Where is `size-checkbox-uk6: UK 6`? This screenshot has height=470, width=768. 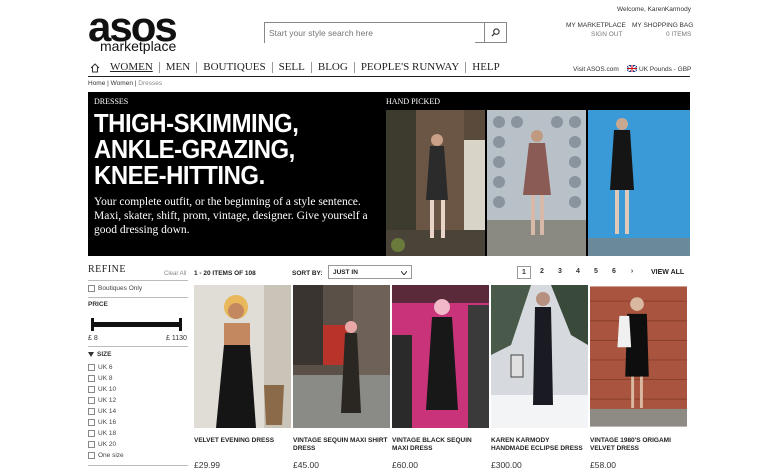
size-checkbox-uk6: UK 6 is located at coordinates (106, 367).